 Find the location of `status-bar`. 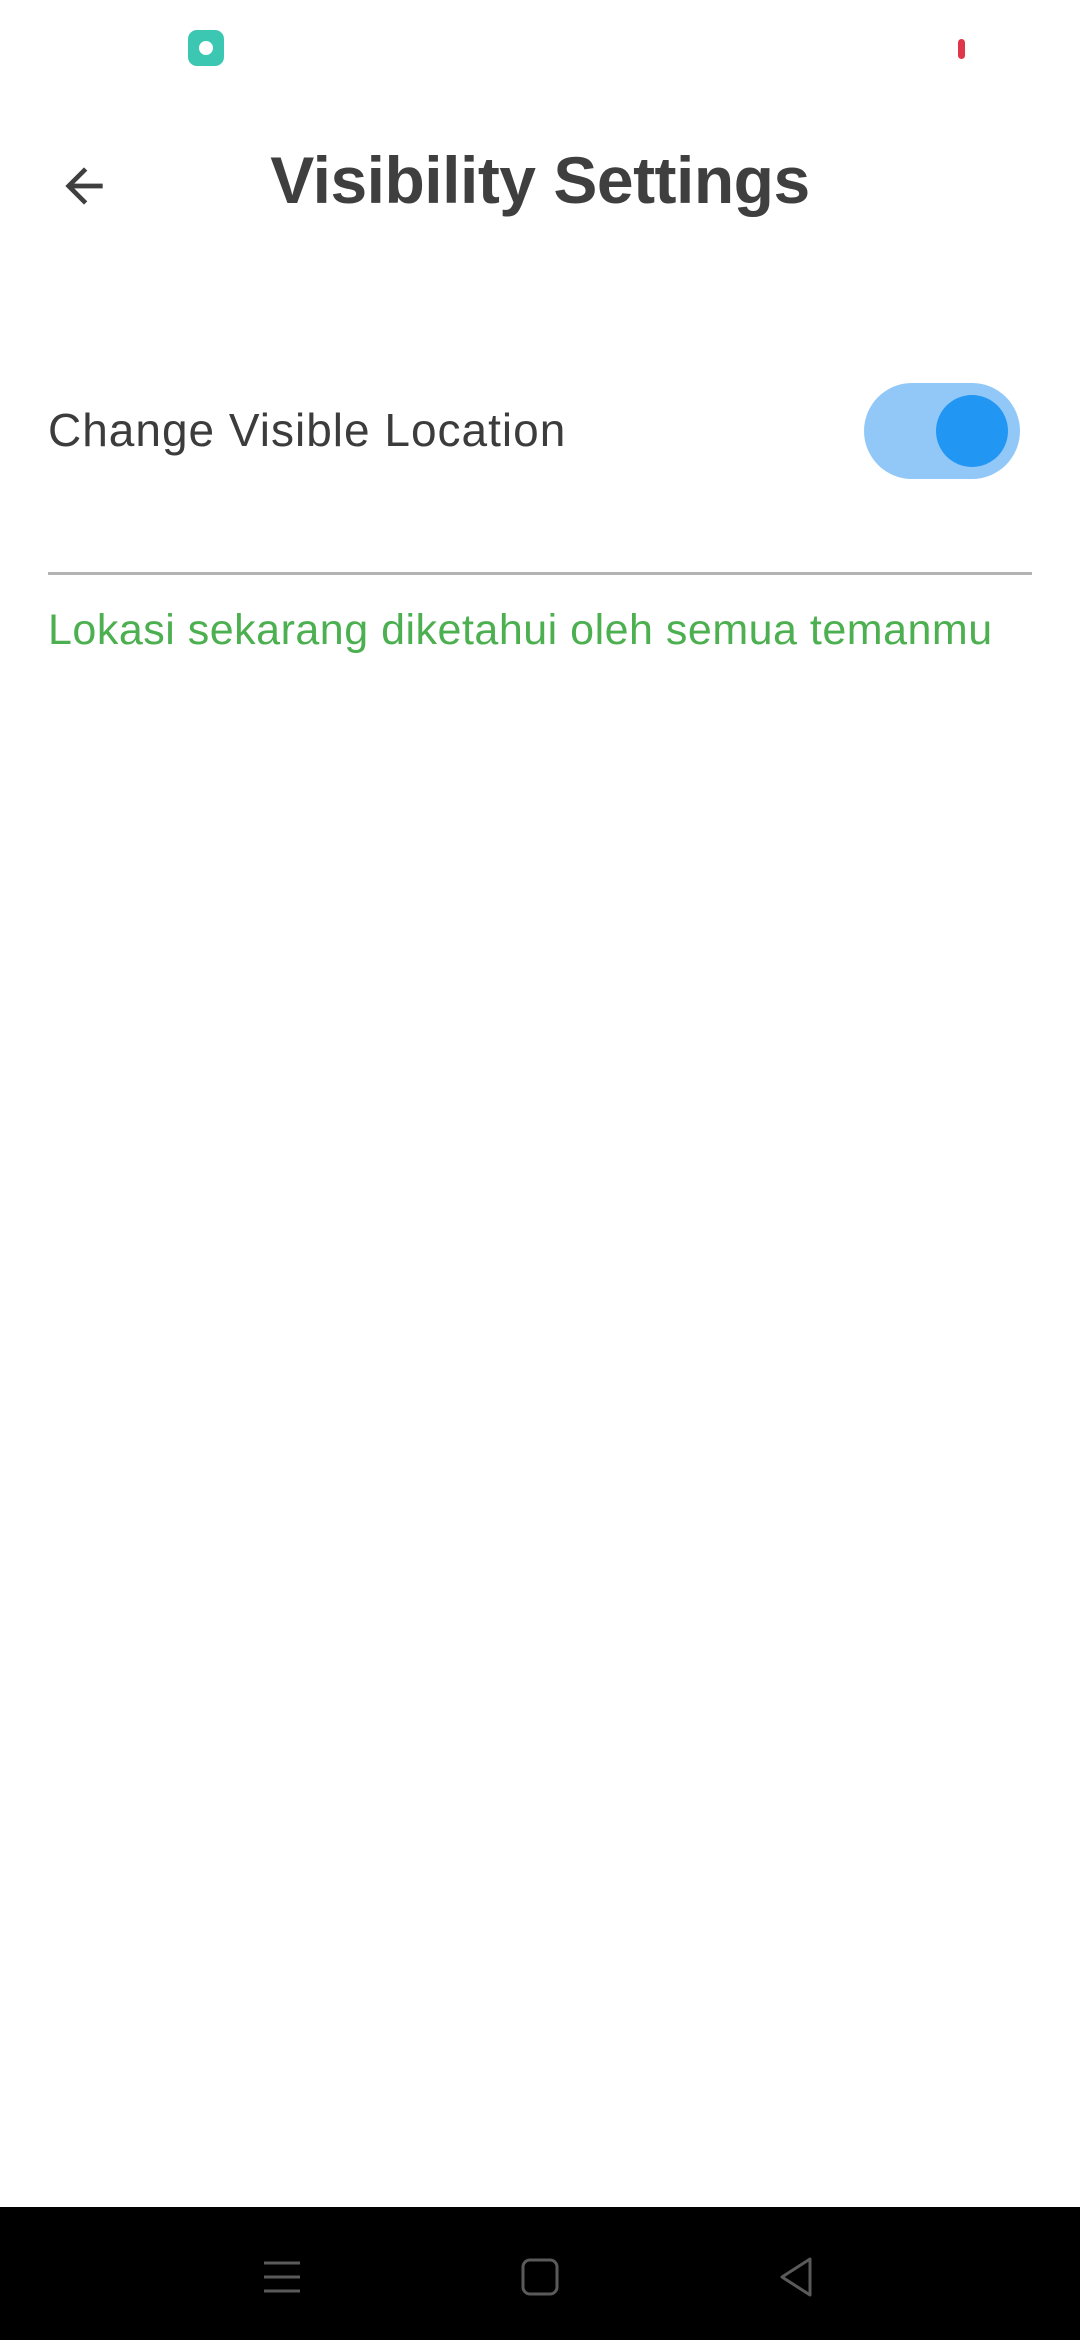

status-bar is located at coordinates (540, 48).